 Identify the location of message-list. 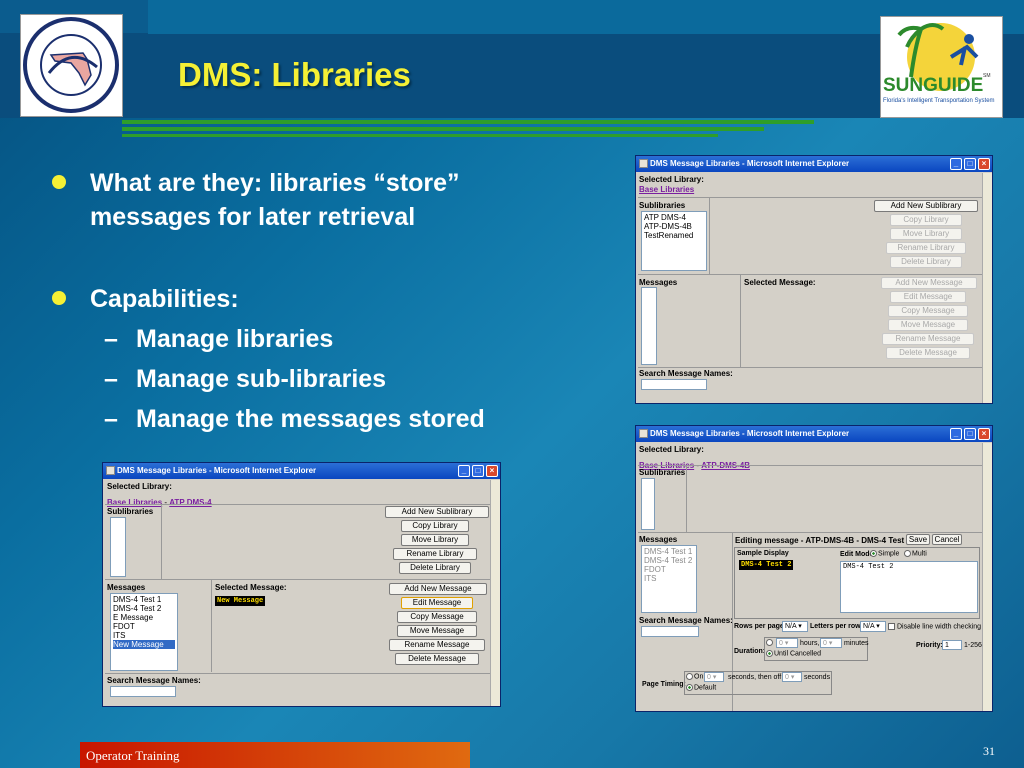
(649, 326).